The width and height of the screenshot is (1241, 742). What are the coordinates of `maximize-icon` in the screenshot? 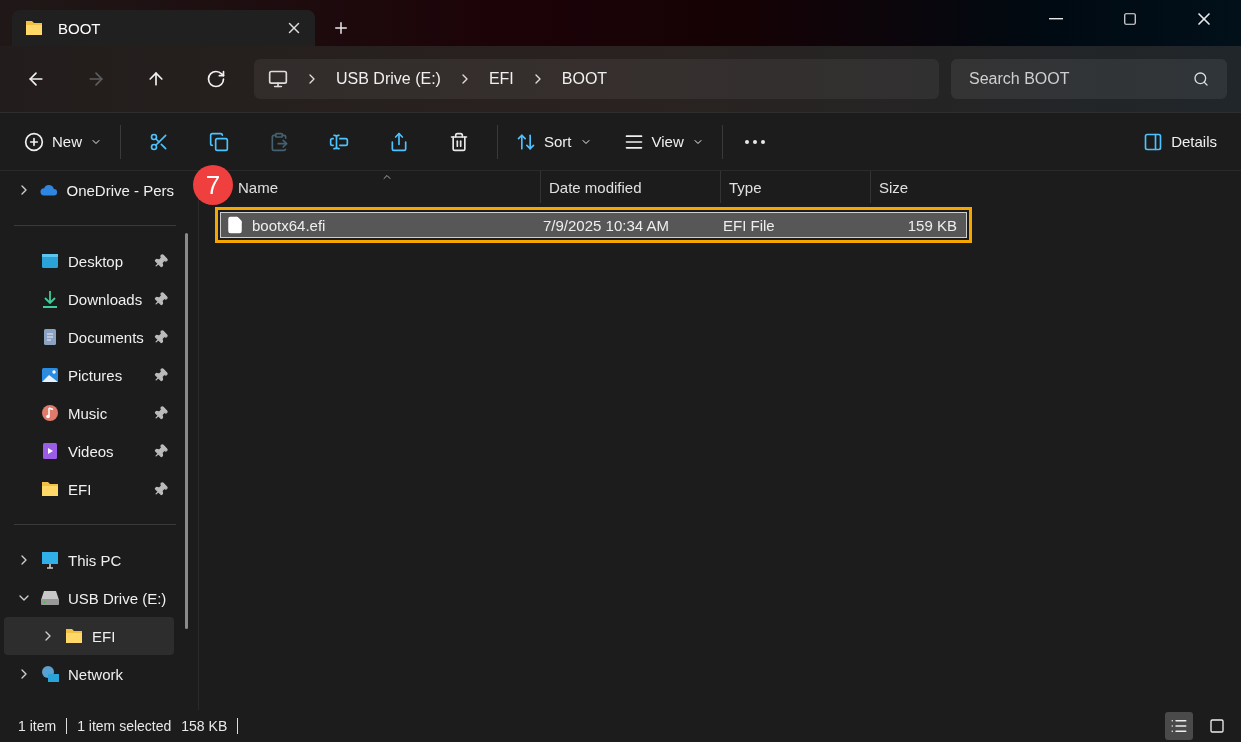 It's located at (1130, 19).